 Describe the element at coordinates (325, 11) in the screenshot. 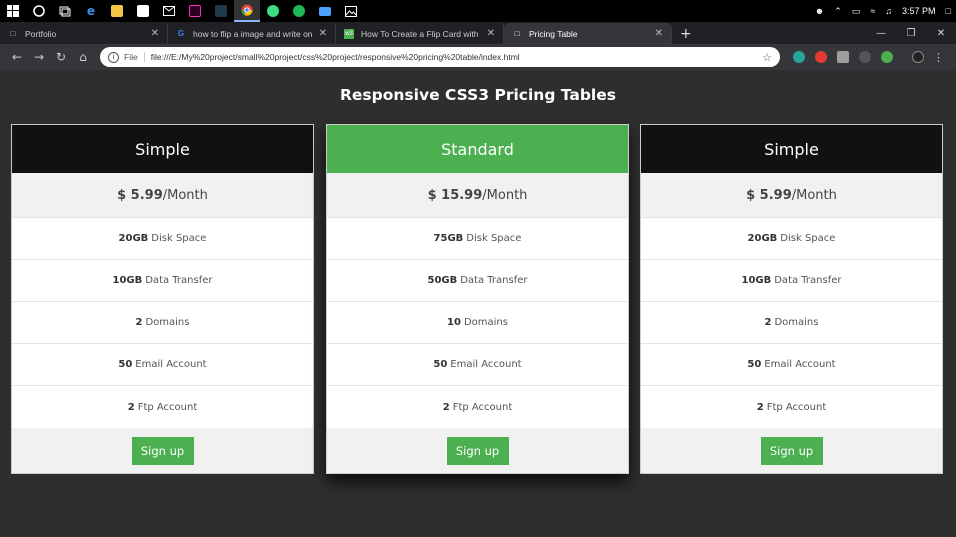

I see `display-icon` at that location.